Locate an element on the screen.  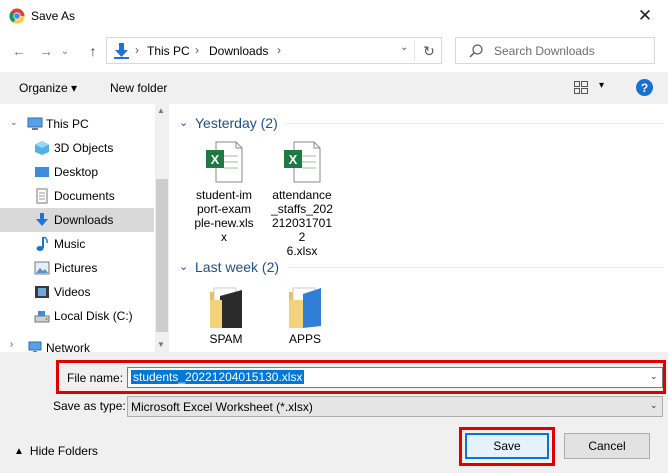
forward-button: → is located at coordinates (46, 51).